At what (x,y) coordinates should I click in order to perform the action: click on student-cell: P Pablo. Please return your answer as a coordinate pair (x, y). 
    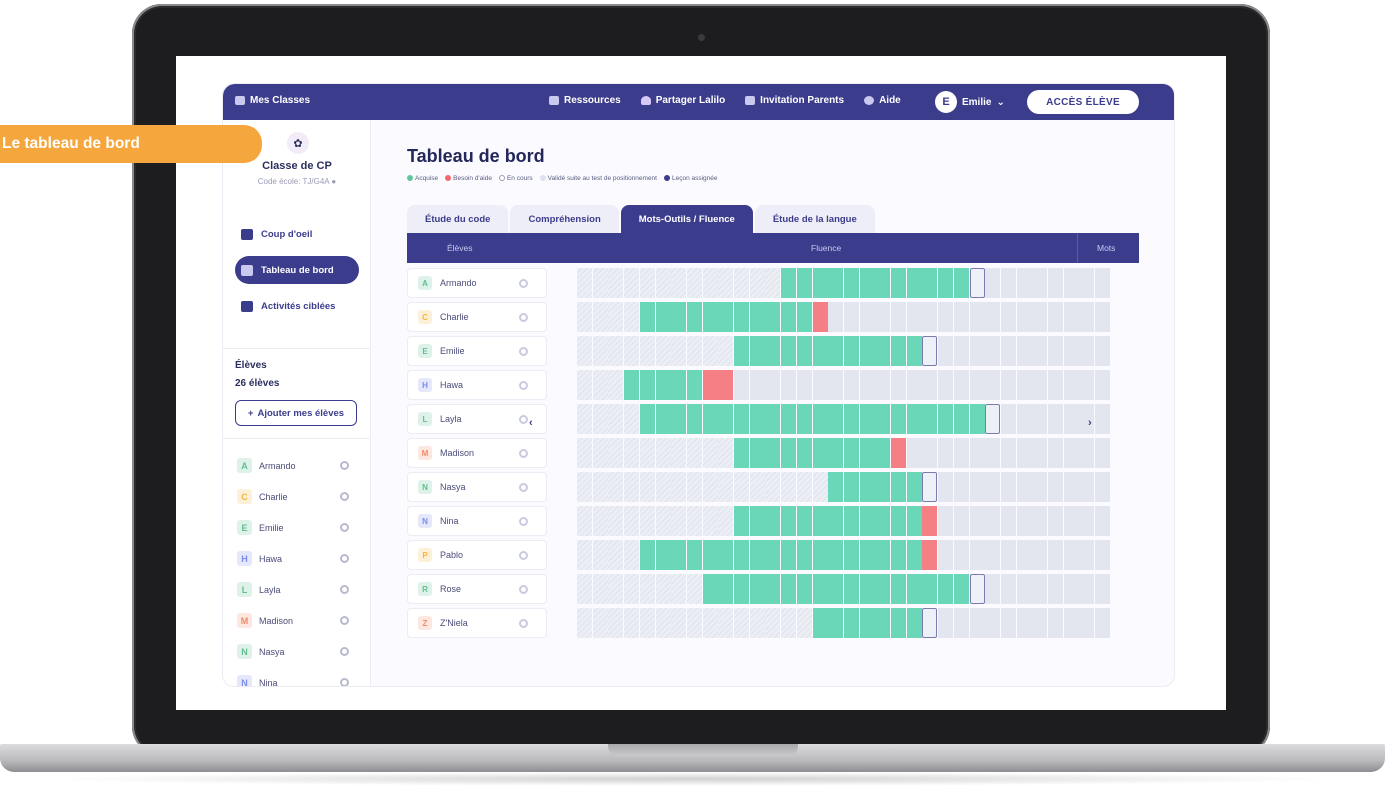
    Looking at the image, I should click on (477, 555).